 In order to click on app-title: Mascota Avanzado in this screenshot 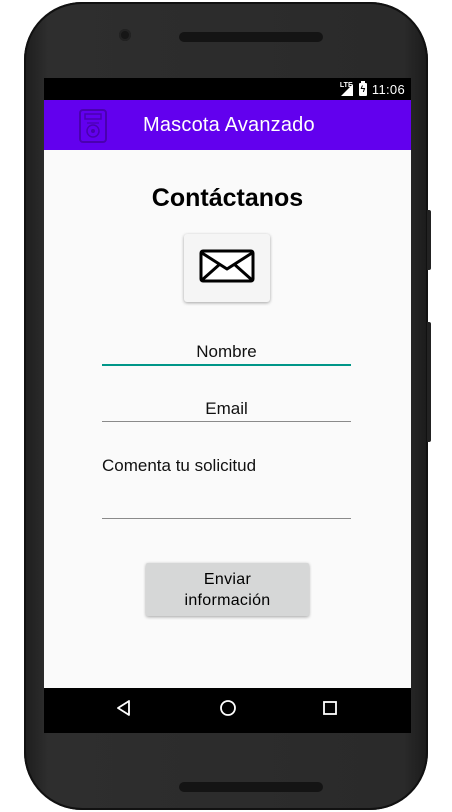, I will do `click(229, 125)`.